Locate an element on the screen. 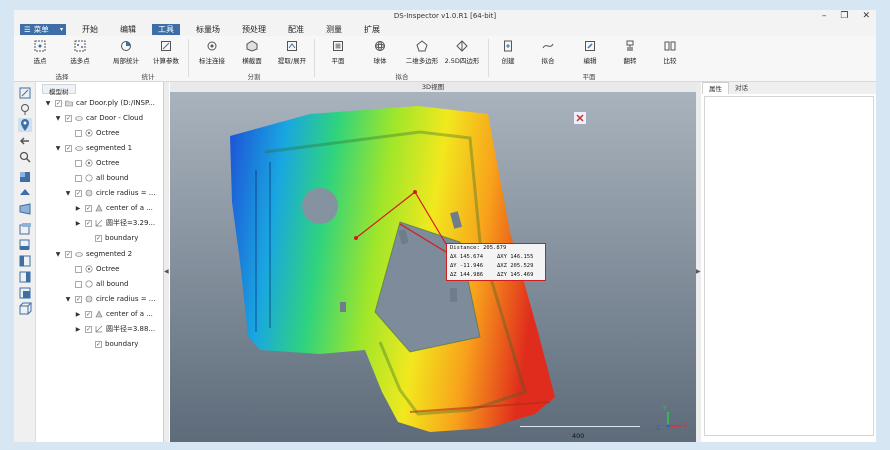 The image size is (890, 450). tab-properties: 属性 is located at coordinates (715, 88).